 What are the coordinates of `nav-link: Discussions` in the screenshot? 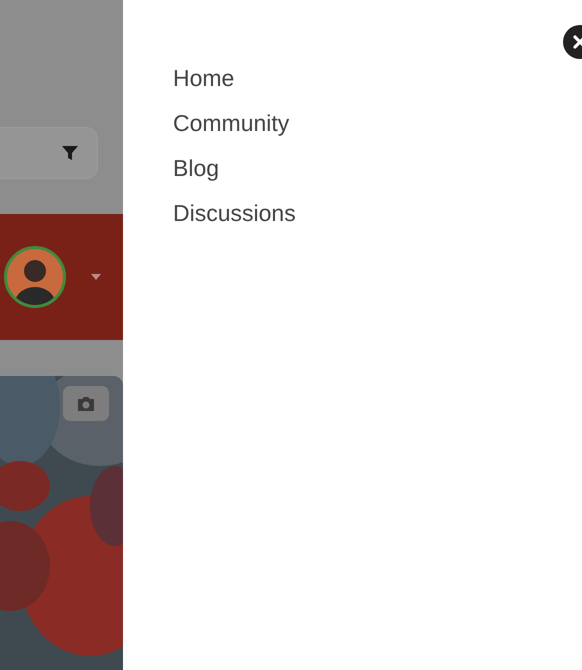 It's located at (234, 213).